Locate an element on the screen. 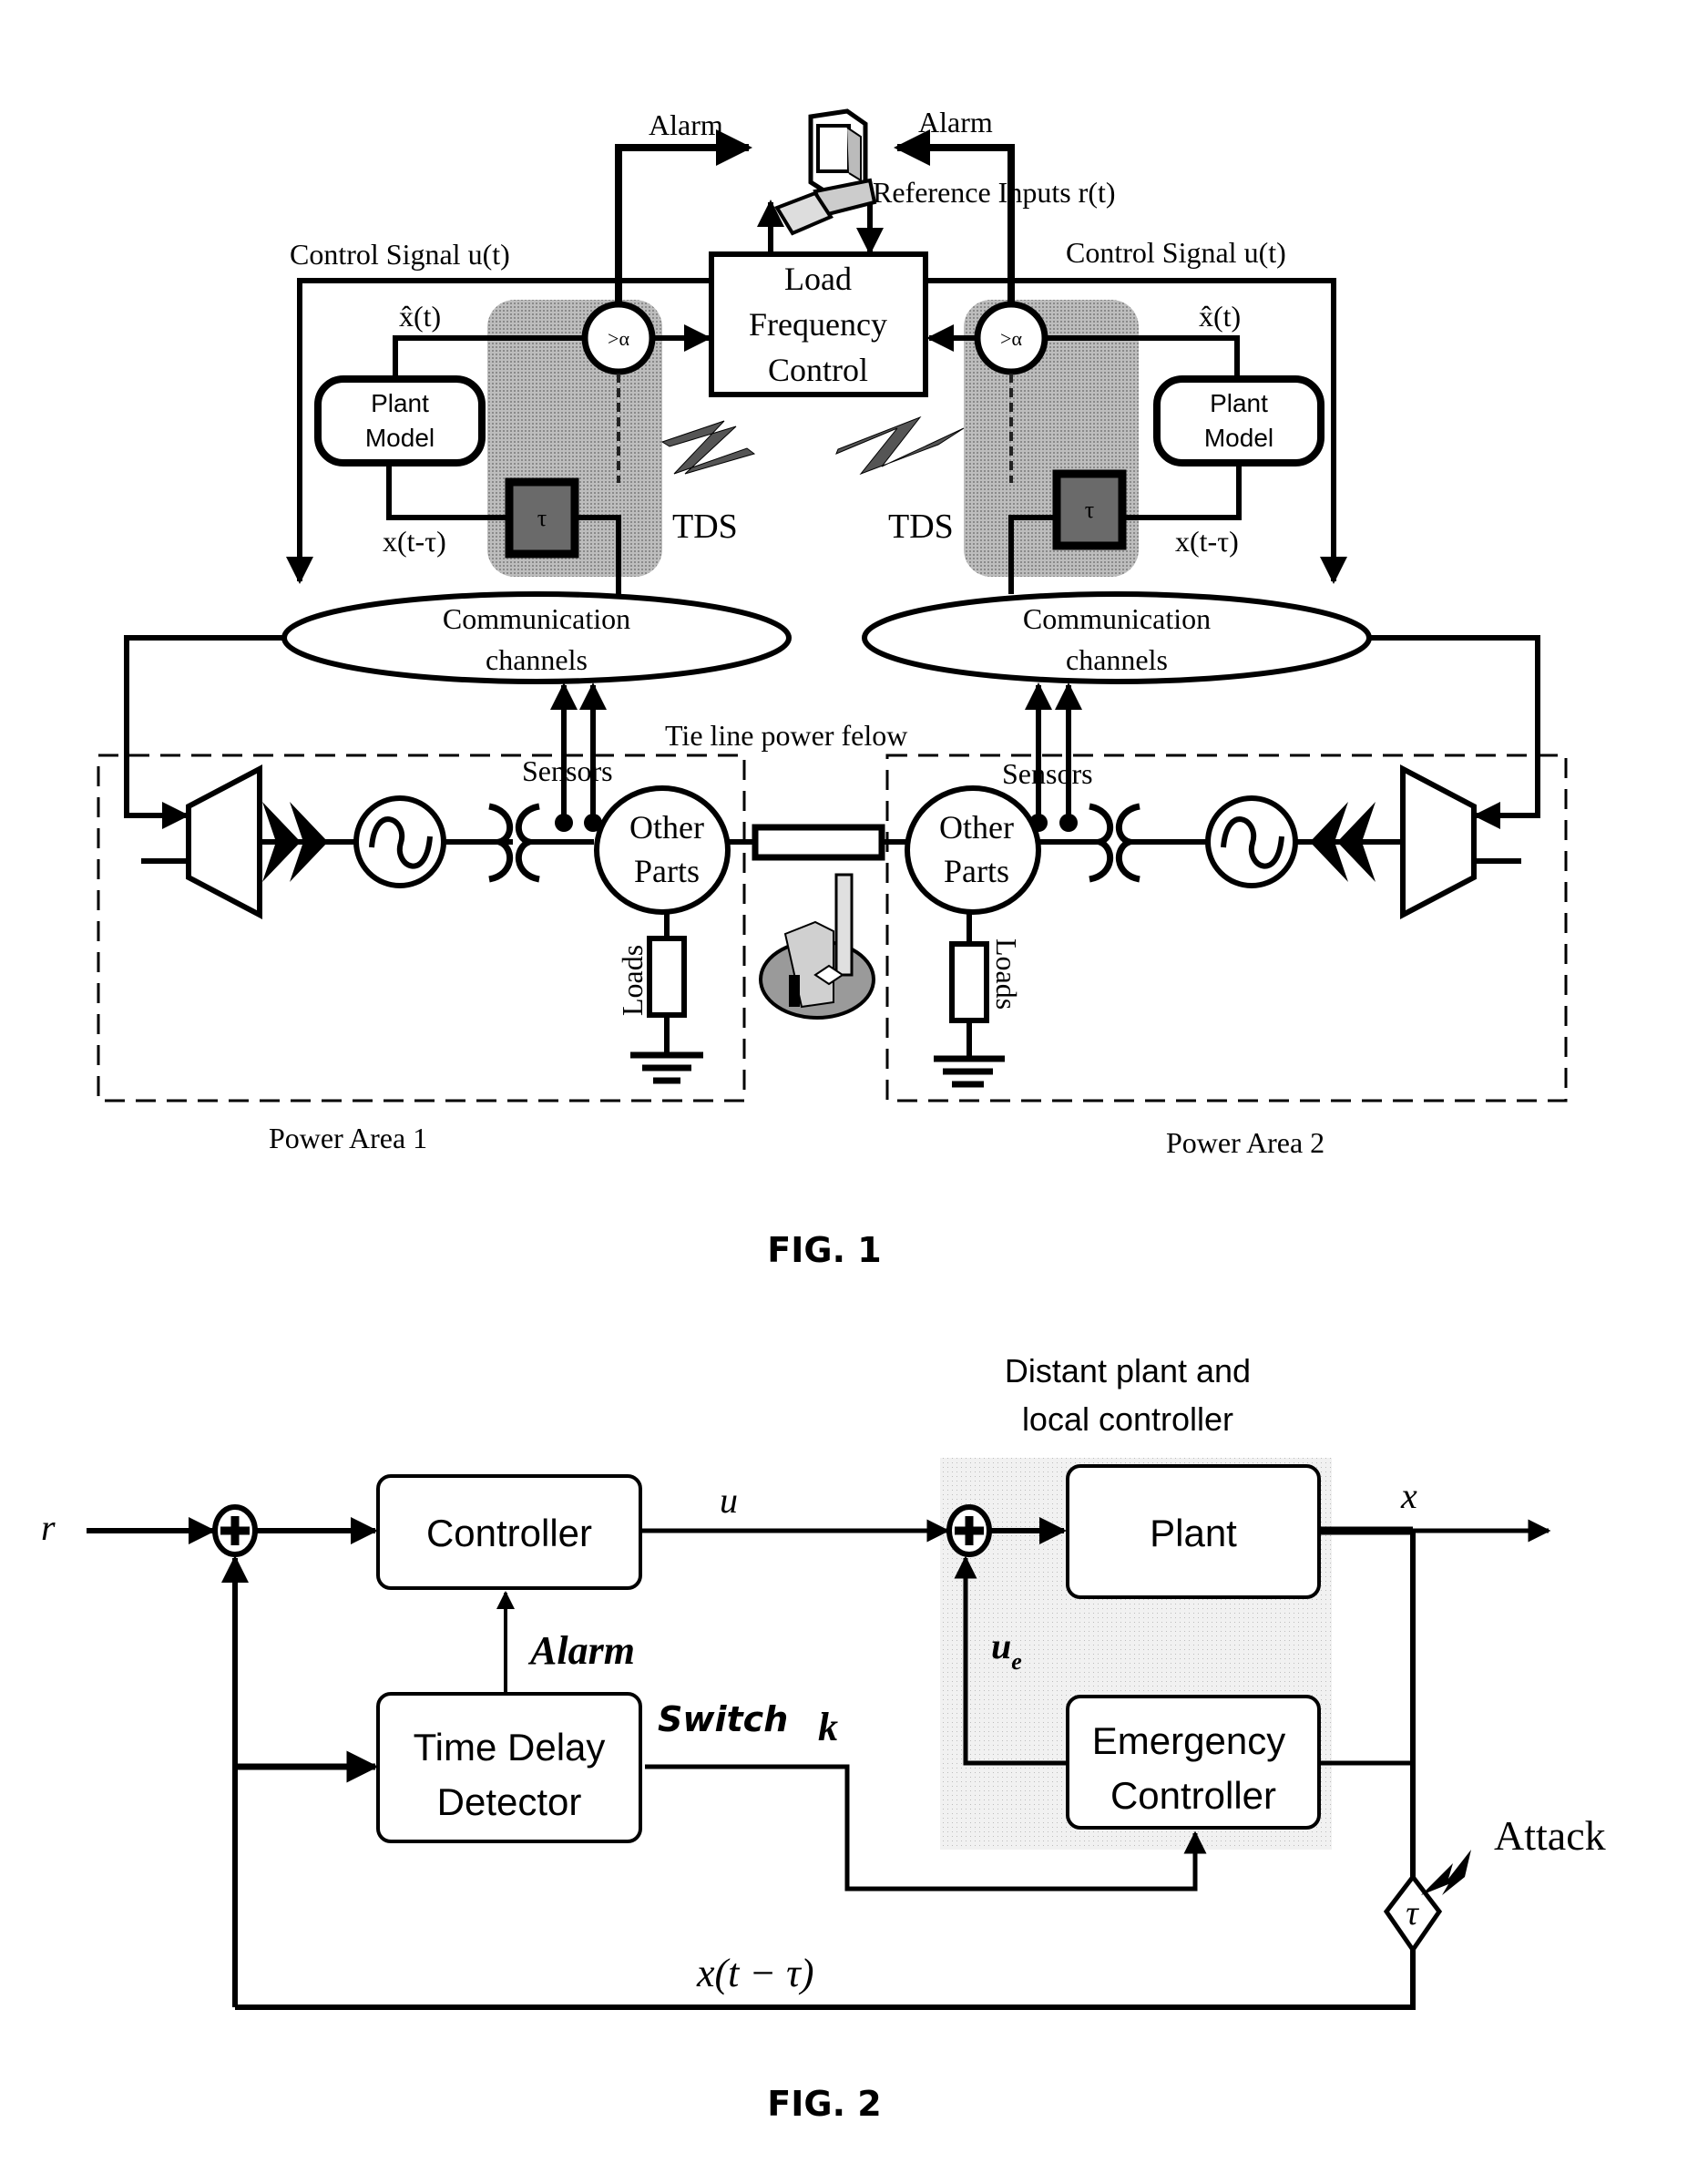  other-parts-right is located at coordinates (973, 850).